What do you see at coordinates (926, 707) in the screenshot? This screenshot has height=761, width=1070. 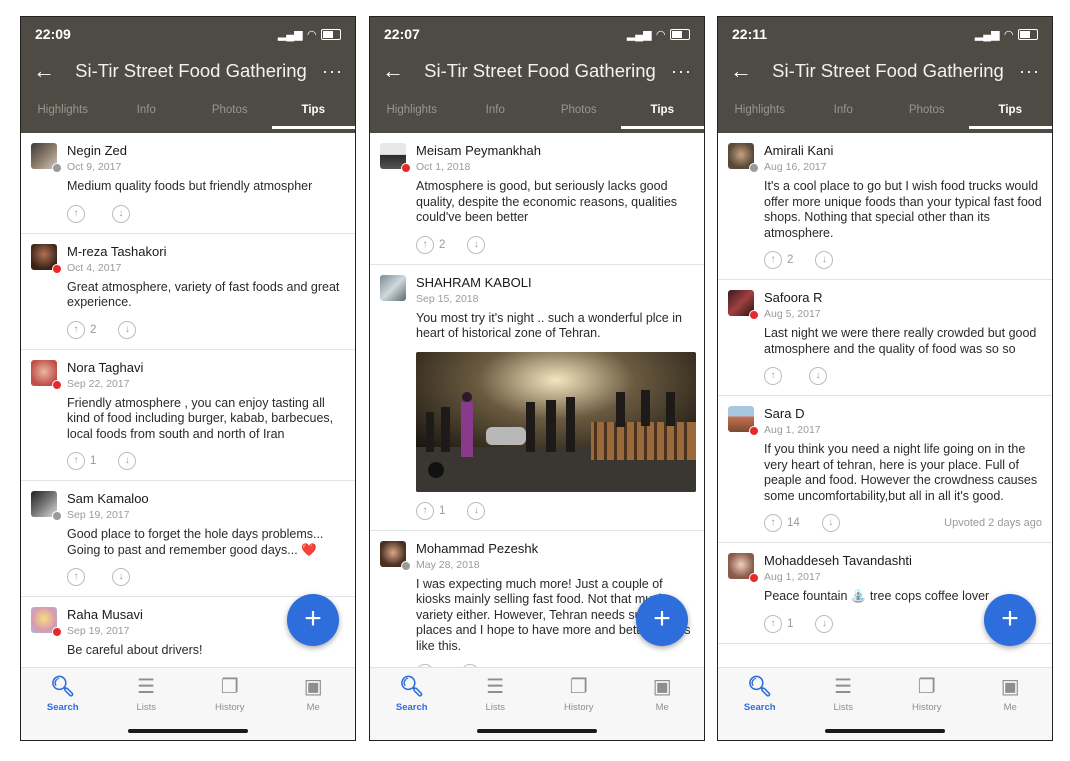 I see `nav-label: History` at bounding box center [926, 707].